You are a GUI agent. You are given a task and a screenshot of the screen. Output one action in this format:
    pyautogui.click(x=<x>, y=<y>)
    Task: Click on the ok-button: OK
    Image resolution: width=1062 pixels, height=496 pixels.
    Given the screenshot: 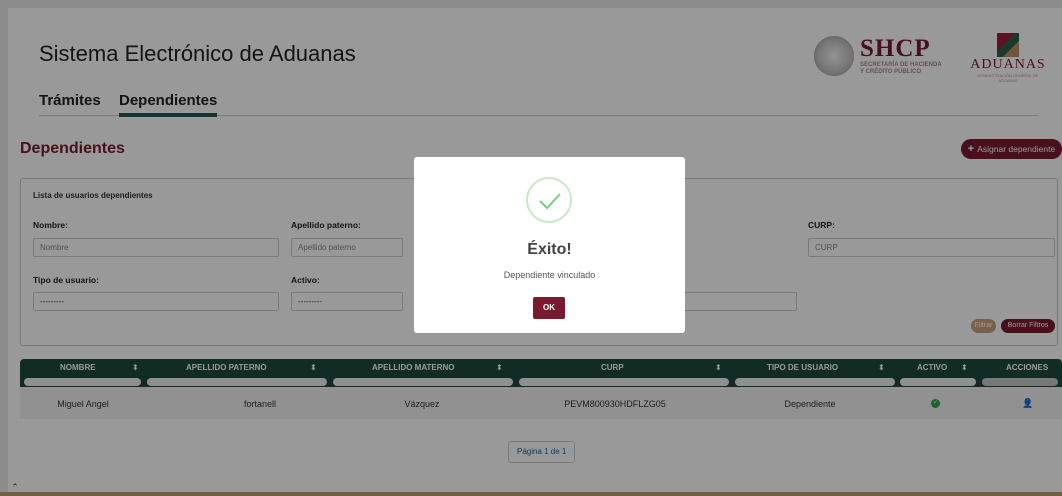 What is the action you would take?
    pyautogui.click(x=549, y=308)
    